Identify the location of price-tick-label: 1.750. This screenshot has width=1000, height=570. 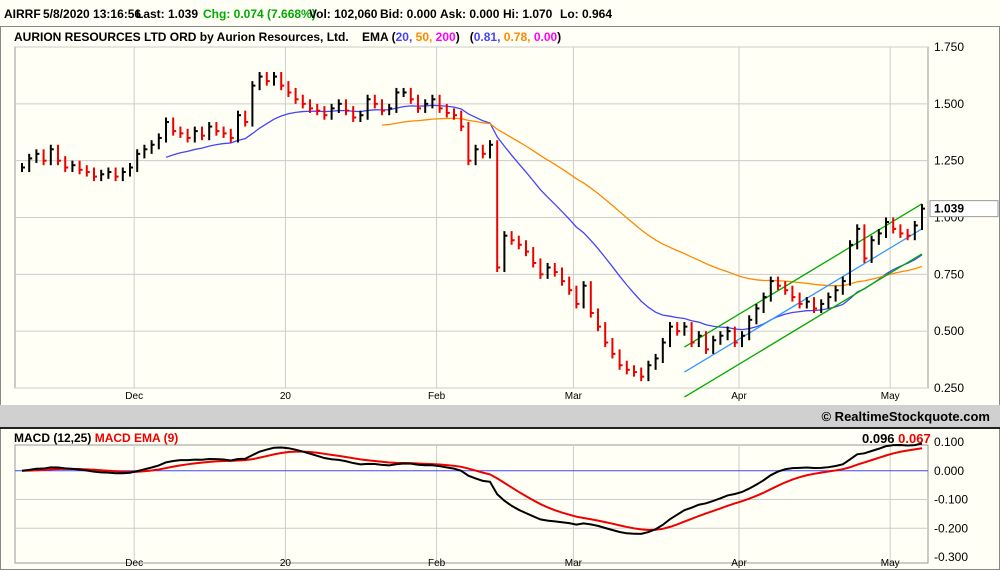
(949, 47).